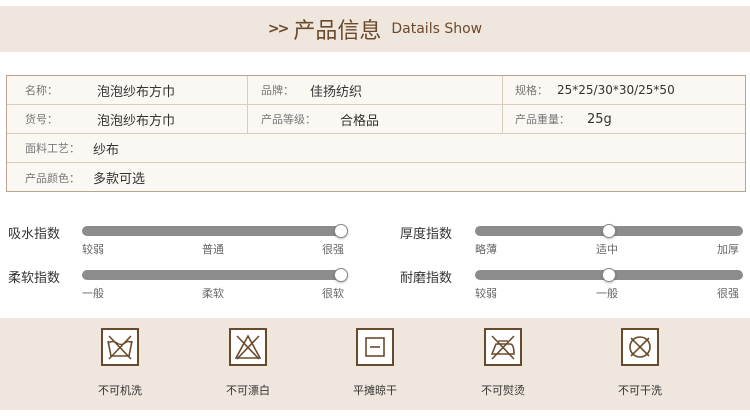  What do you see at coordinates (248, 347) in the screenshot?
I see `no-bleach-icon` at bounding box center [248, 347].